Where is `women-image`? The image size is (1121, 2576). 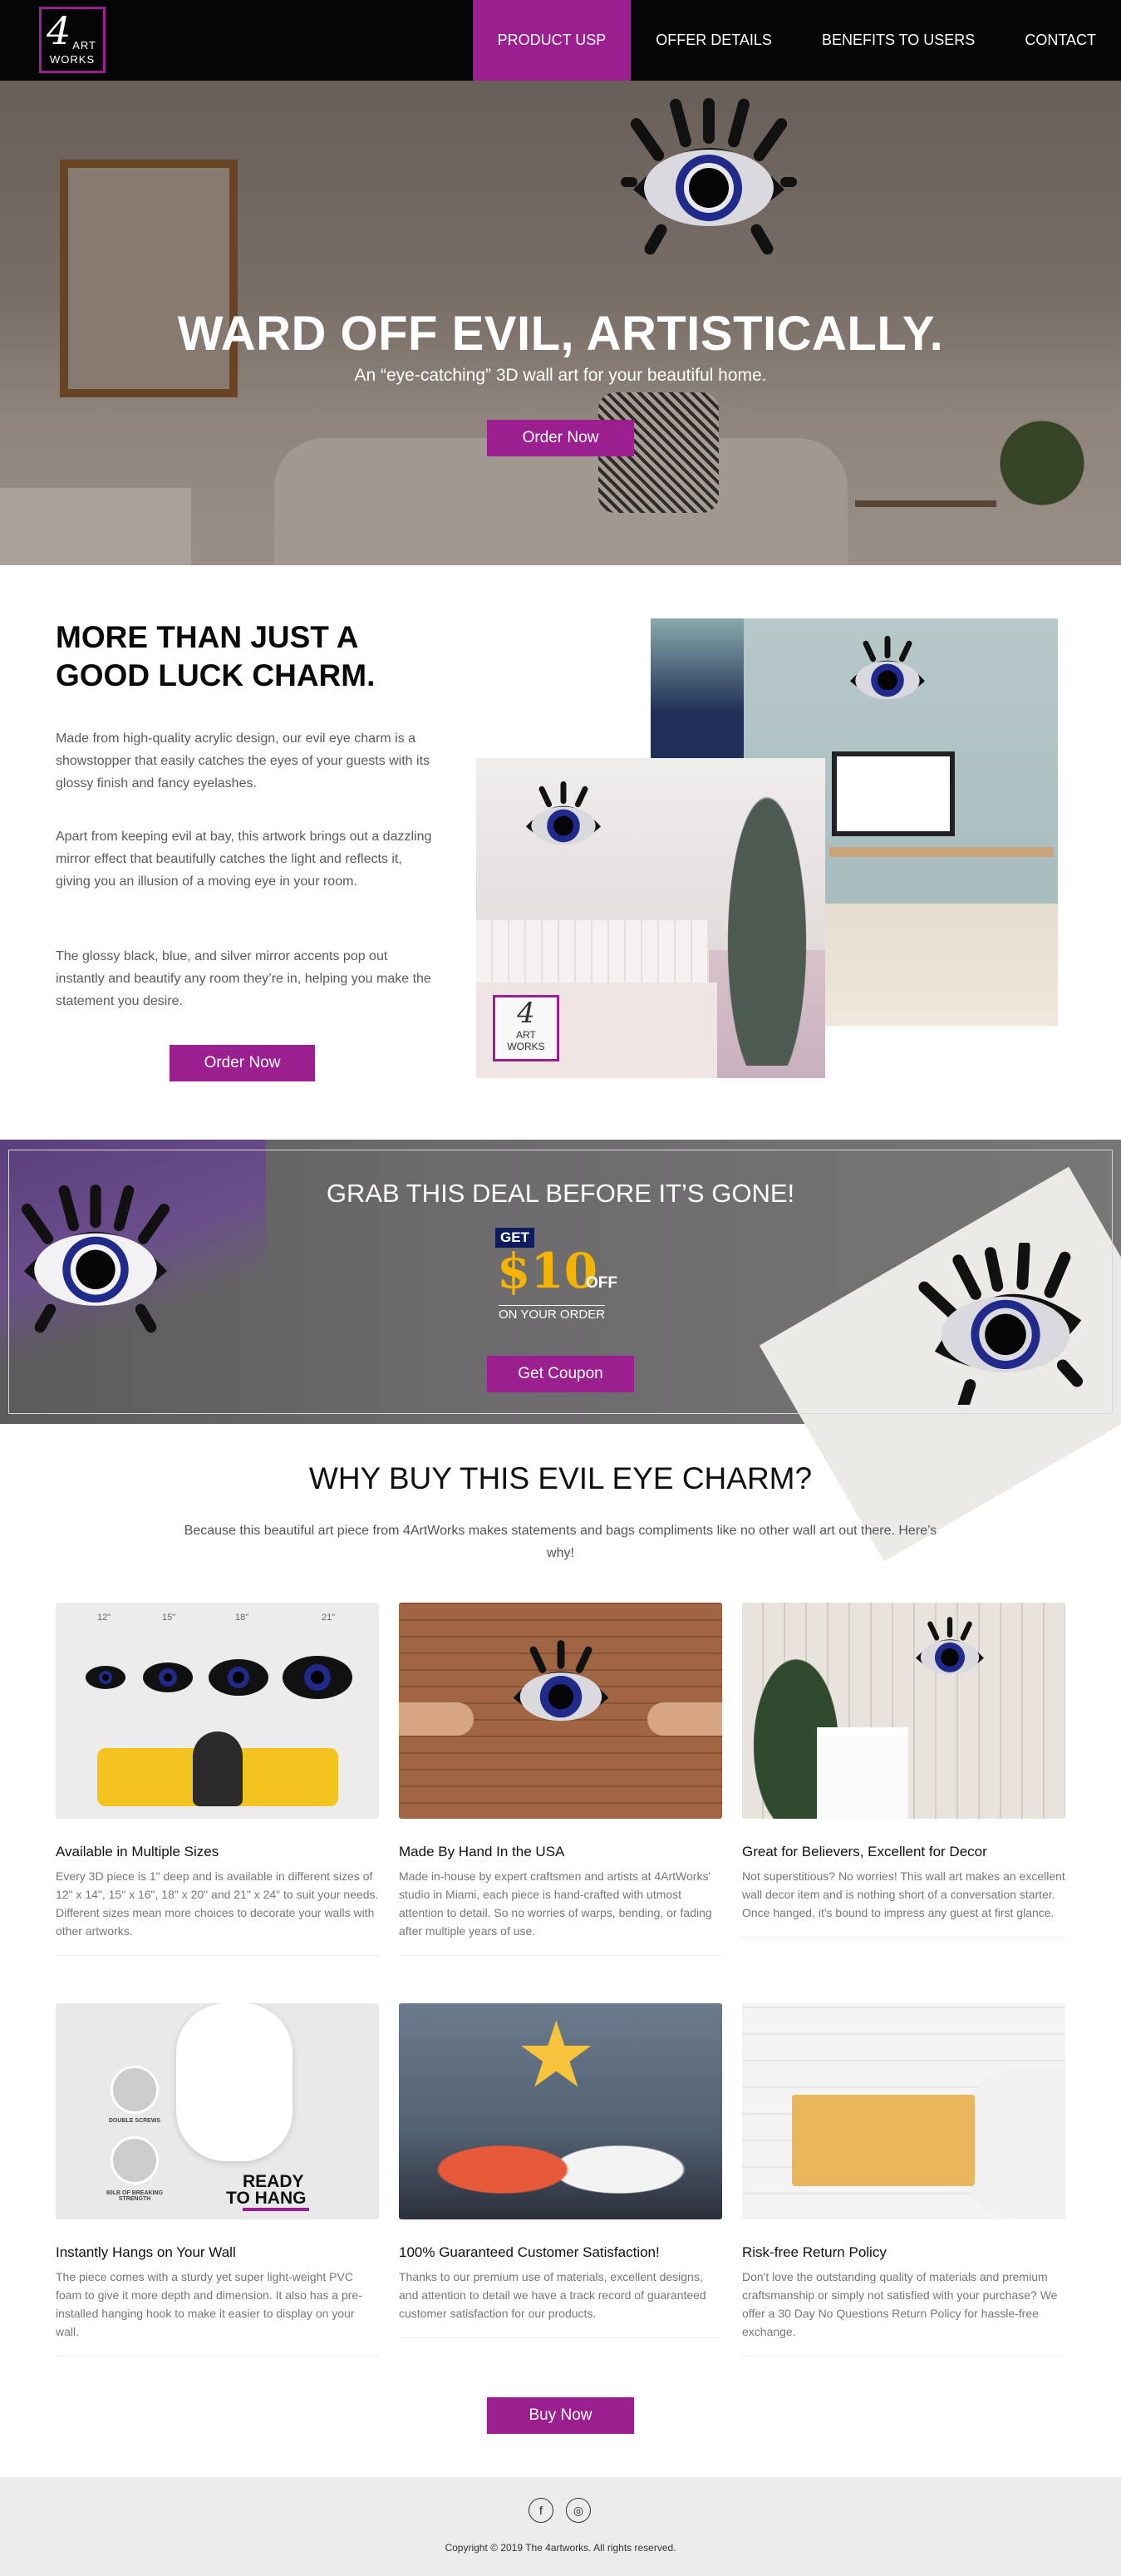
women-image is located at coordinates (560, 2157).